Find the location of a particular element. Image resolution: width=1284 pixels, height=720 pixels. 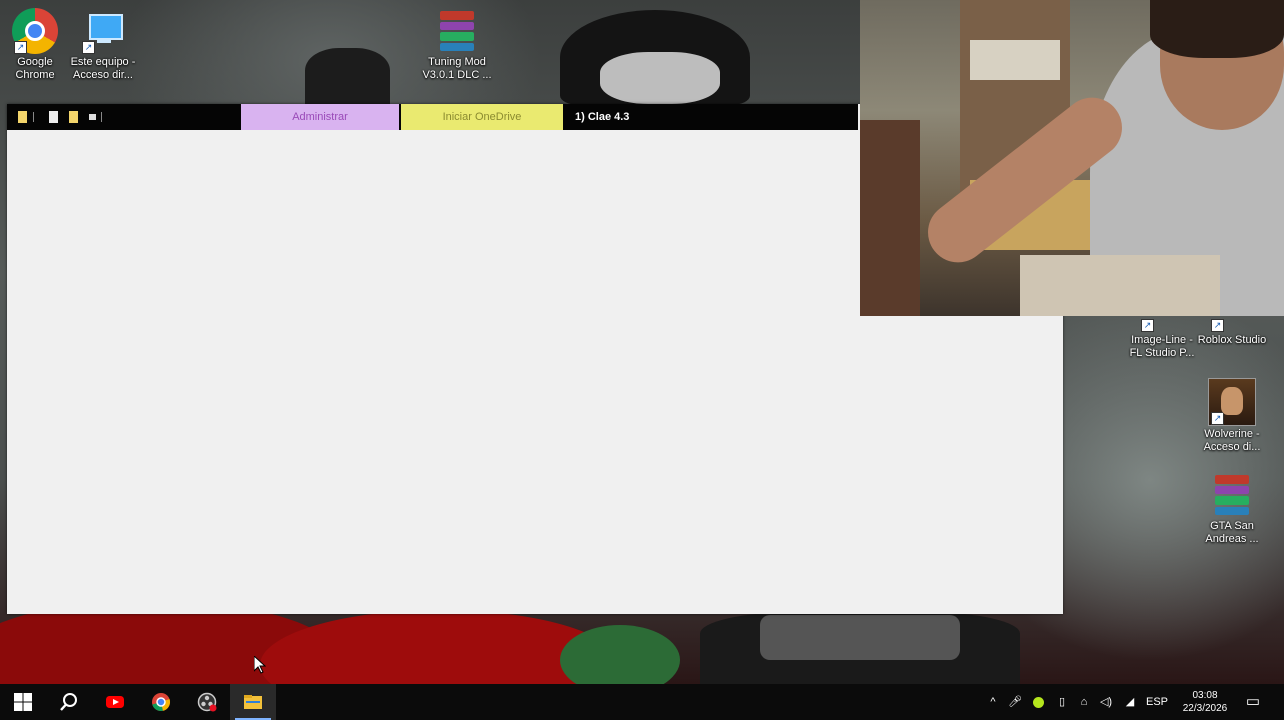

search-button is located at coordinates (69, 702).